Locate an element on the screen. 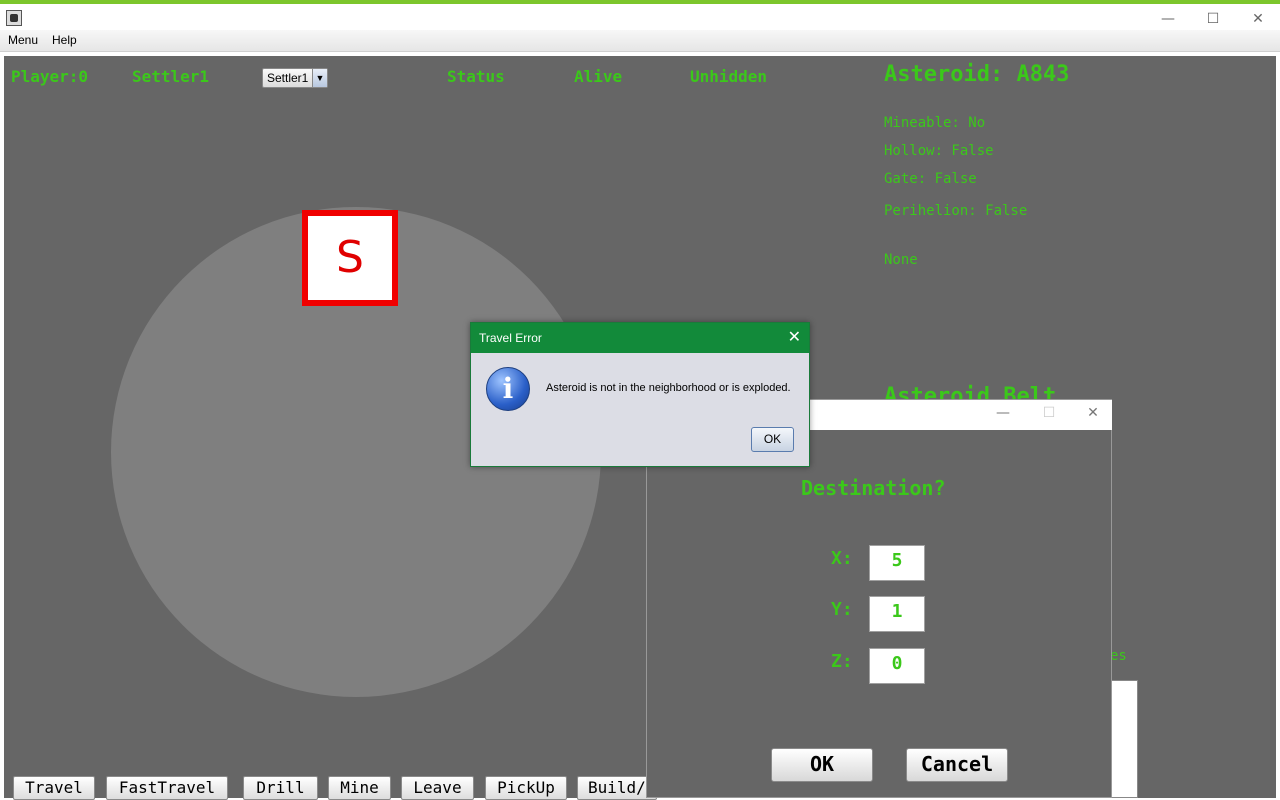  asteroid-hollow: Hollow: False is located at coordinates (939, 151).